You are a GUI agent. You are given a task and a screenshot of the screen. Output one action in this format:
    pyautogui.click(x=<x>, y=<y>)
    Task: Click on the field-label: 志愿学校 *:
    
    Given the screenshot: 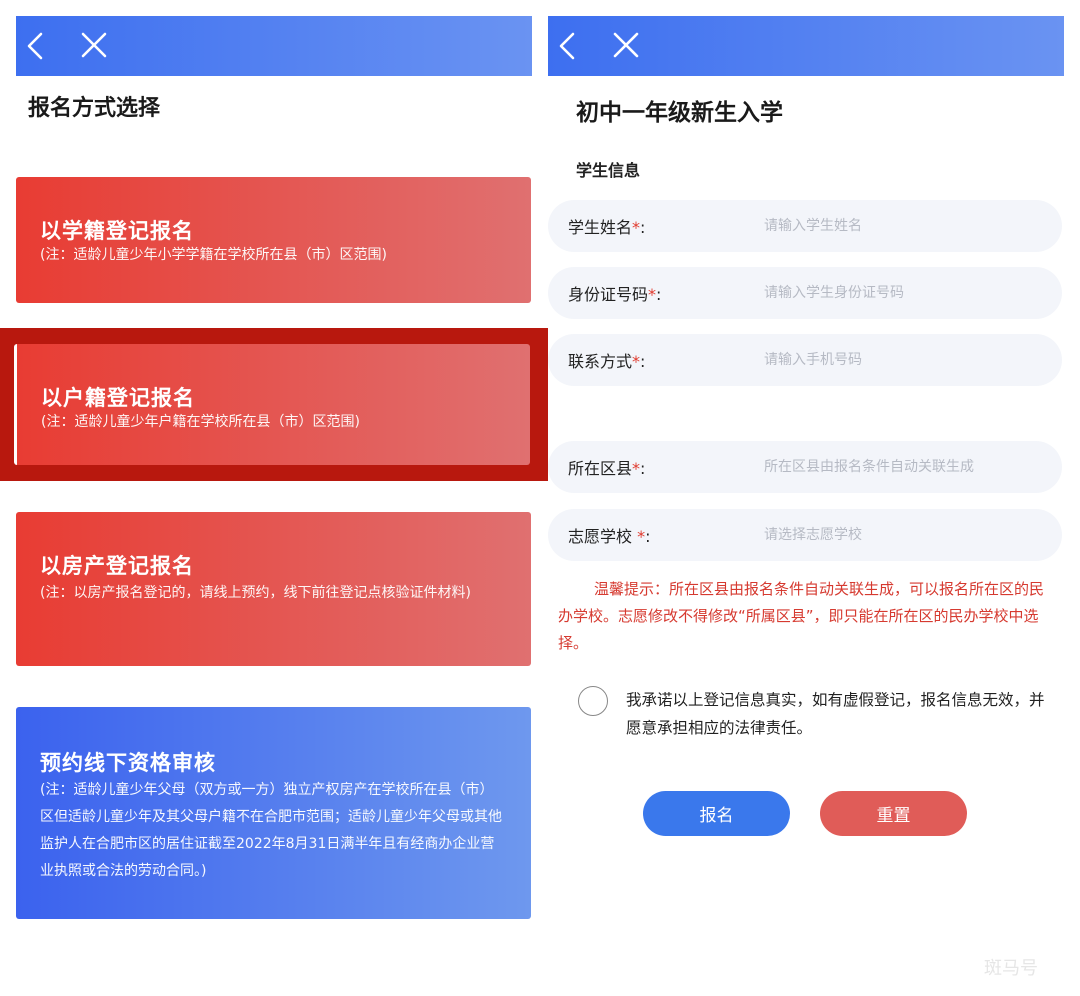 What is the action you would take?
    pyautogui.click(x=609, y=535)
    